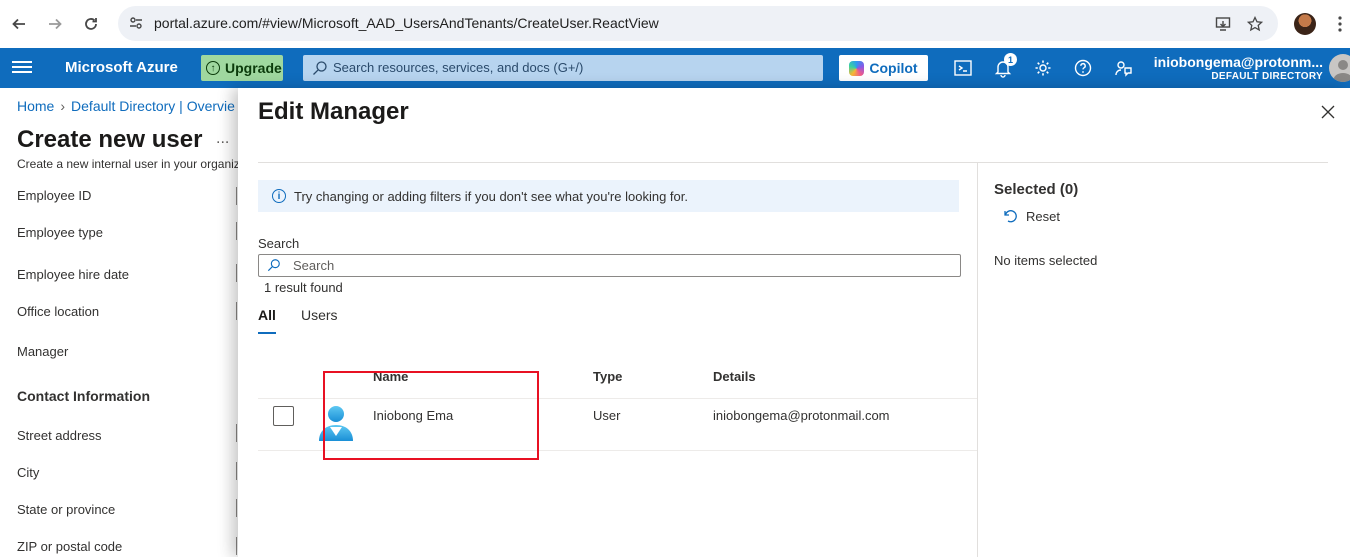 The width and height of the screenshot is (1350, 557). What do you see at coordinates (58, 311) in the screenshot?
I see `field-label-office-location: Office location` at bounding box center [58, 311].